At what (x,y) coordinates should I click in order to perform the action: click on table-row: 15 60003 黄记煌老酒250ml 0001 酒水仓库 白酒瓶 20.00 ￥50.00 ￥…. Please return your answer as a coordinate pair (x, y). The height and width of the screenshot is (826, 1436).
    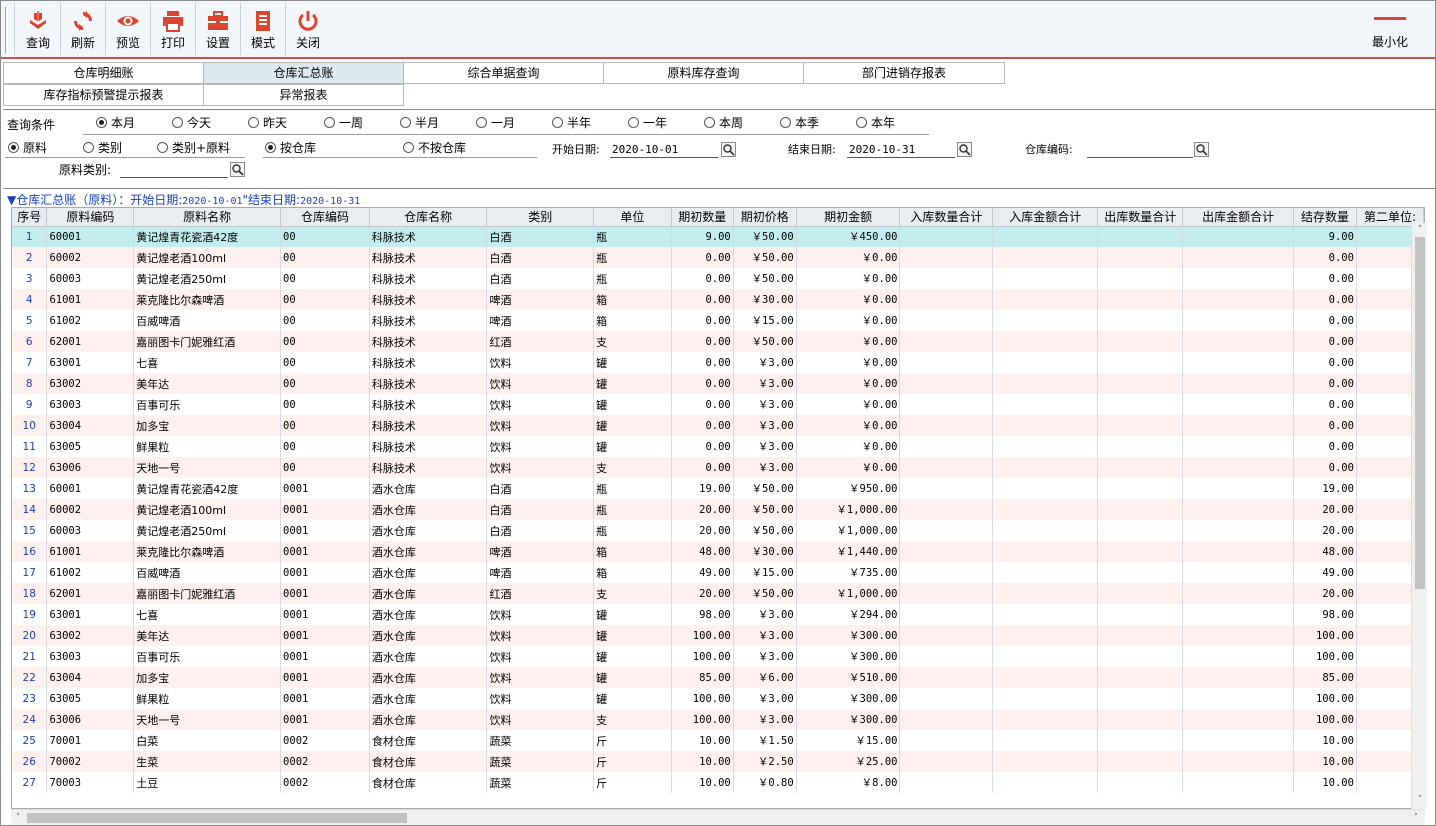
    Looking at the image, I should click on (718, 530).